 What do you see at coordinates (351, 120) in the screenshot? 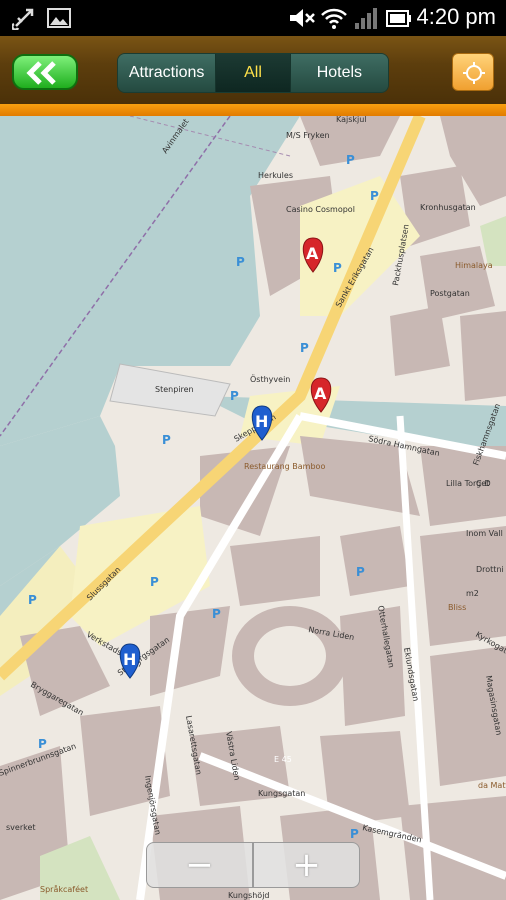
I see `svg-text: Kajskjul` at bounding box center [351, 120].